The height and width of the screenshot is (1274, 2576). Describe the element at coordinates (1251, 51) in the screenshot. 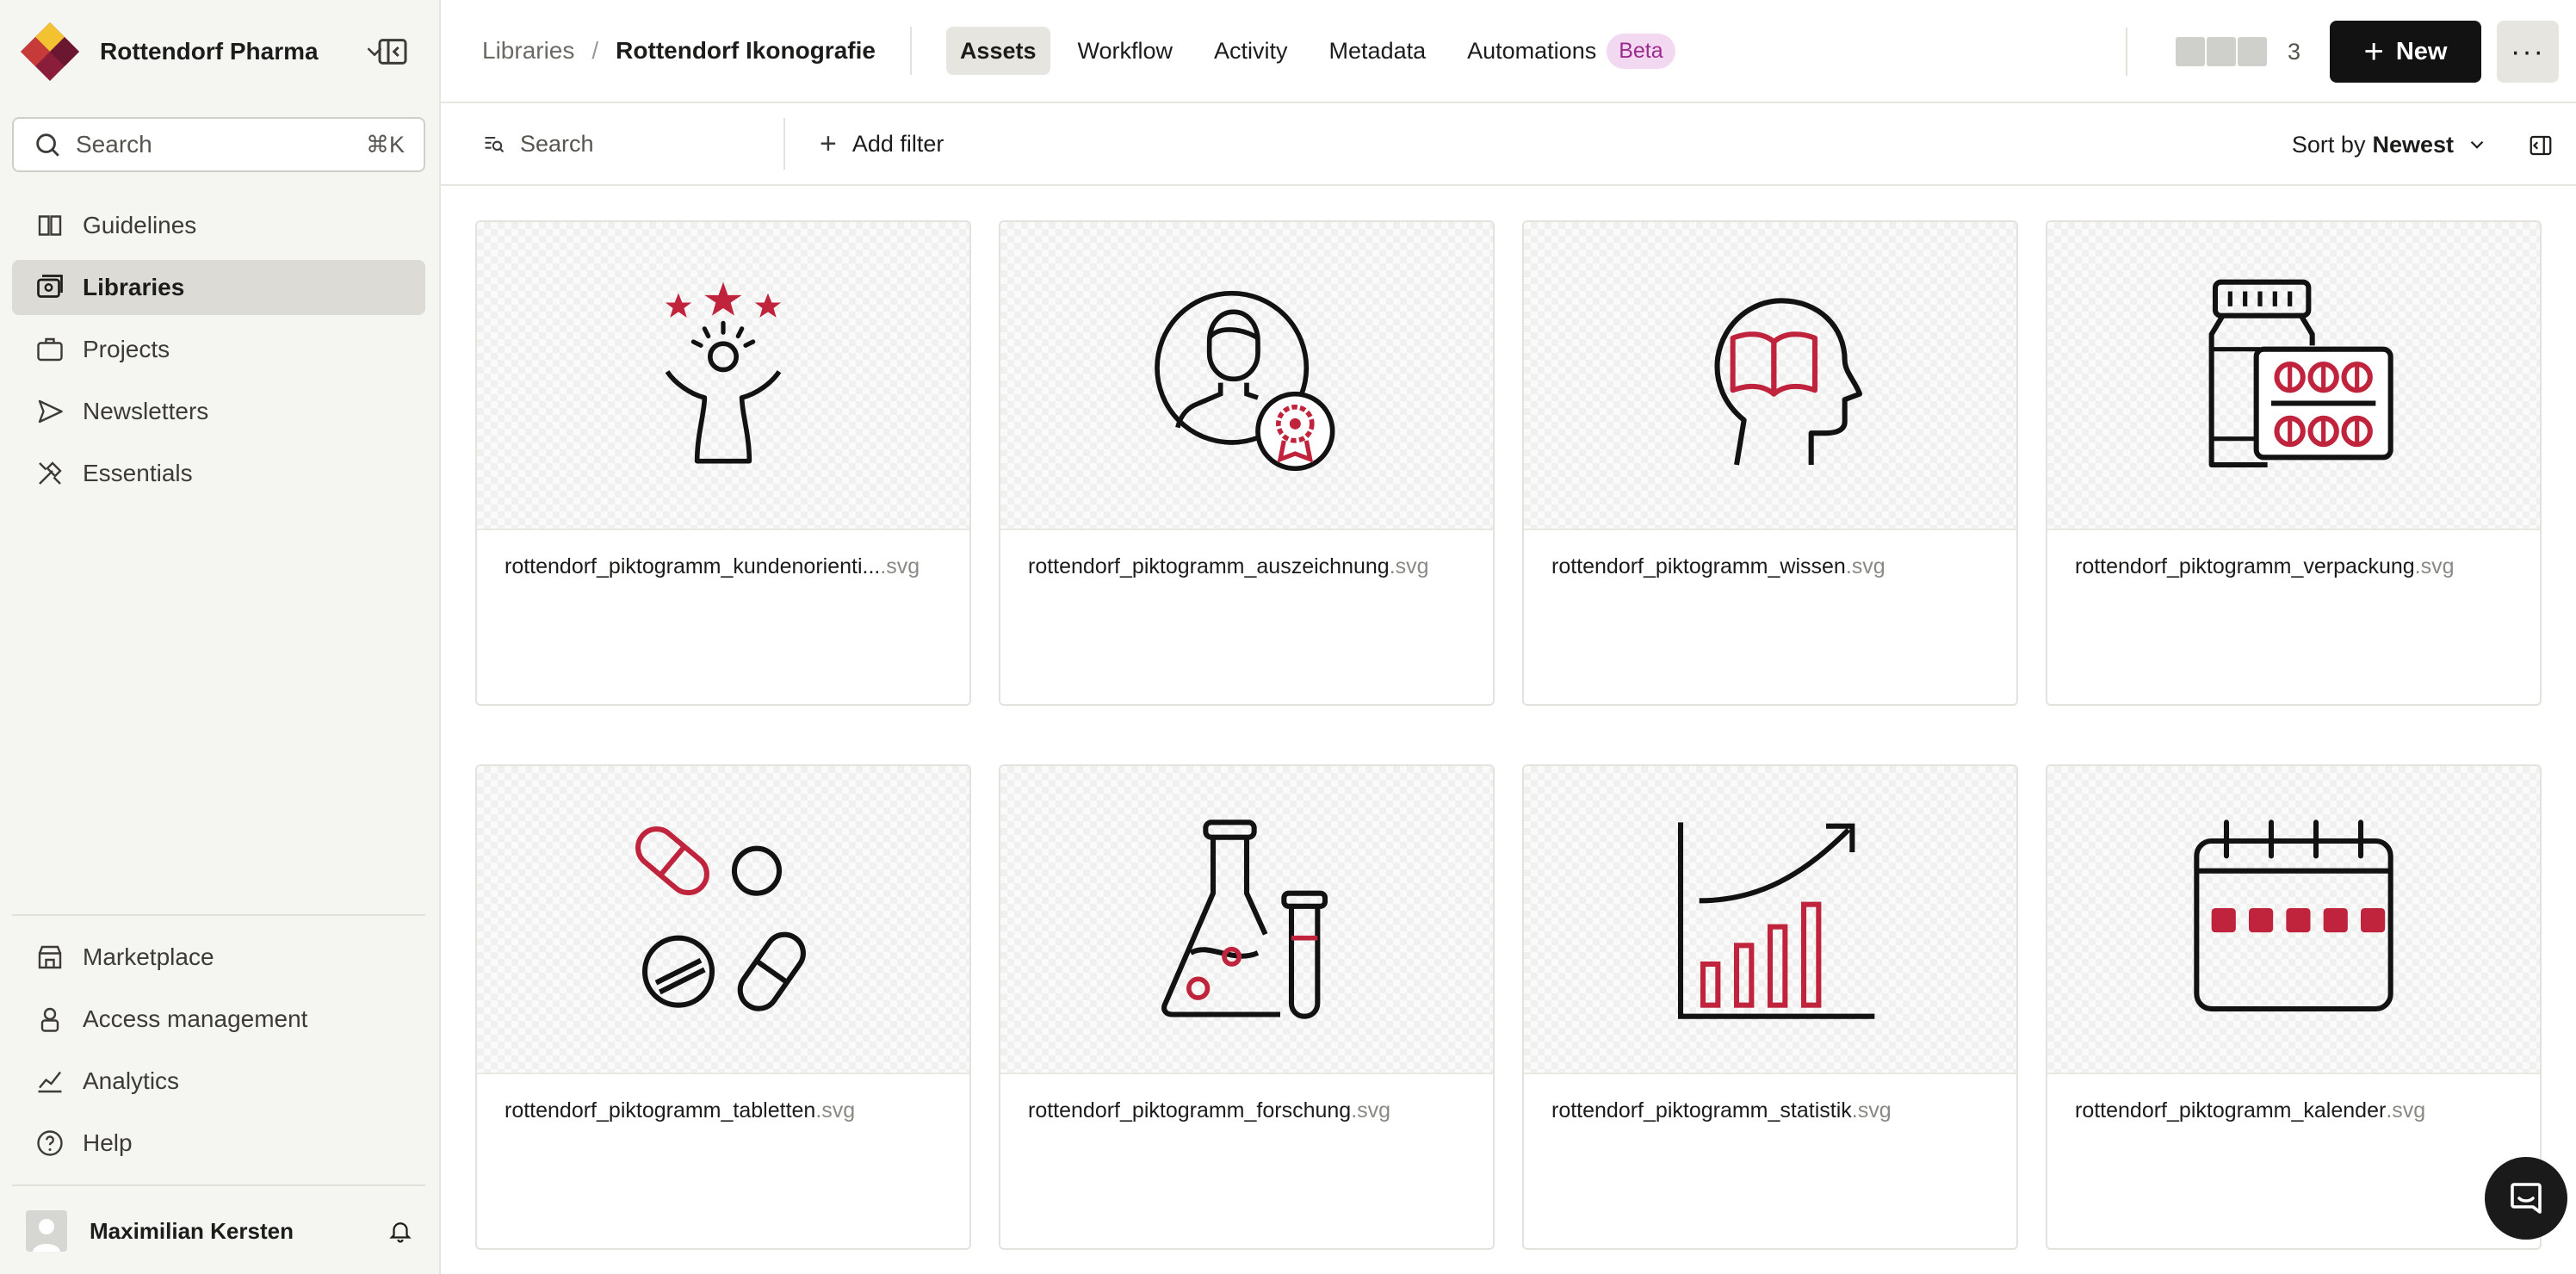

I see `tab-activity: Activity` at that location.